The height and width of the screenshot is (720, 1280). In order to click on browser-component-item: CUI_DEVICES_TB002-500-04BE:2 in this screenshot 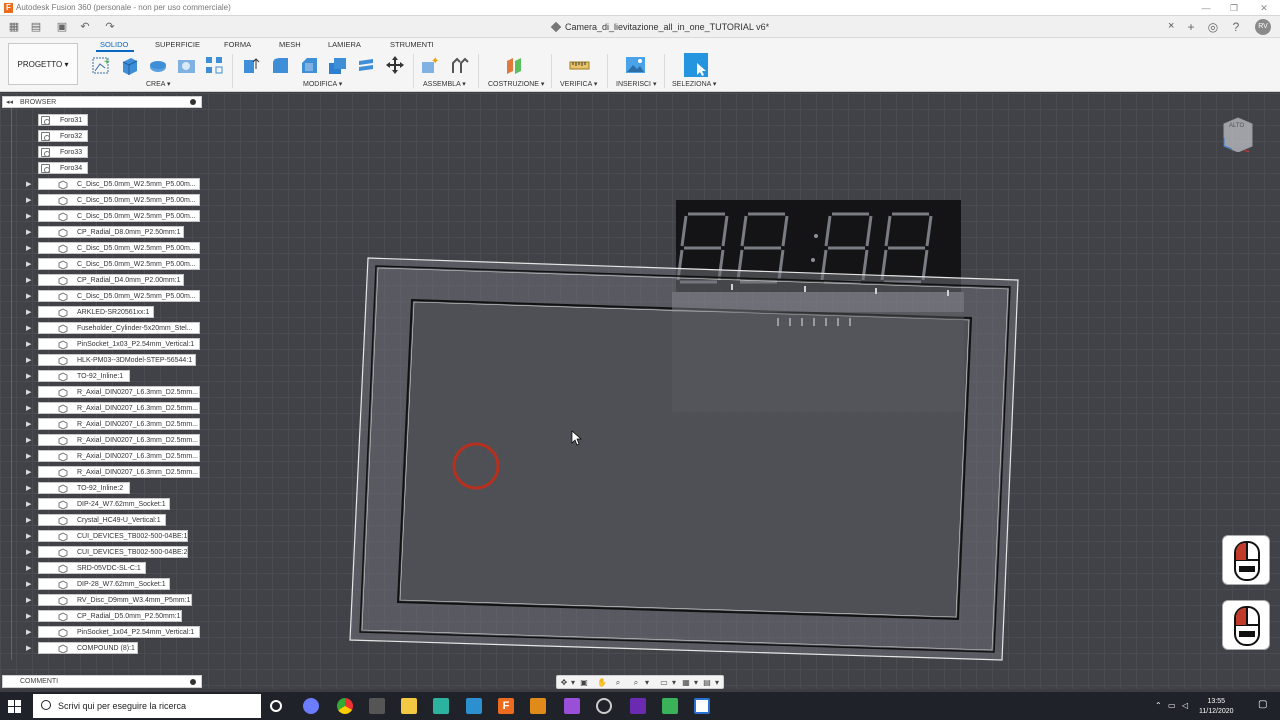, I will do `click(113, 552)`.